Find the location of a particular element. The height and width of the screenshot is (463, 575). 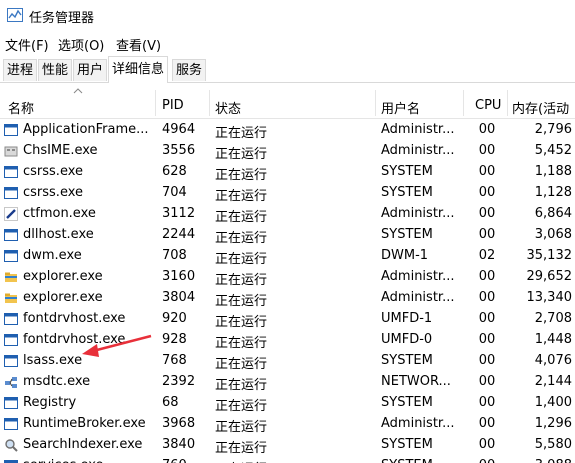

column-header-name: 名称 is located at coordinates (21, 107).